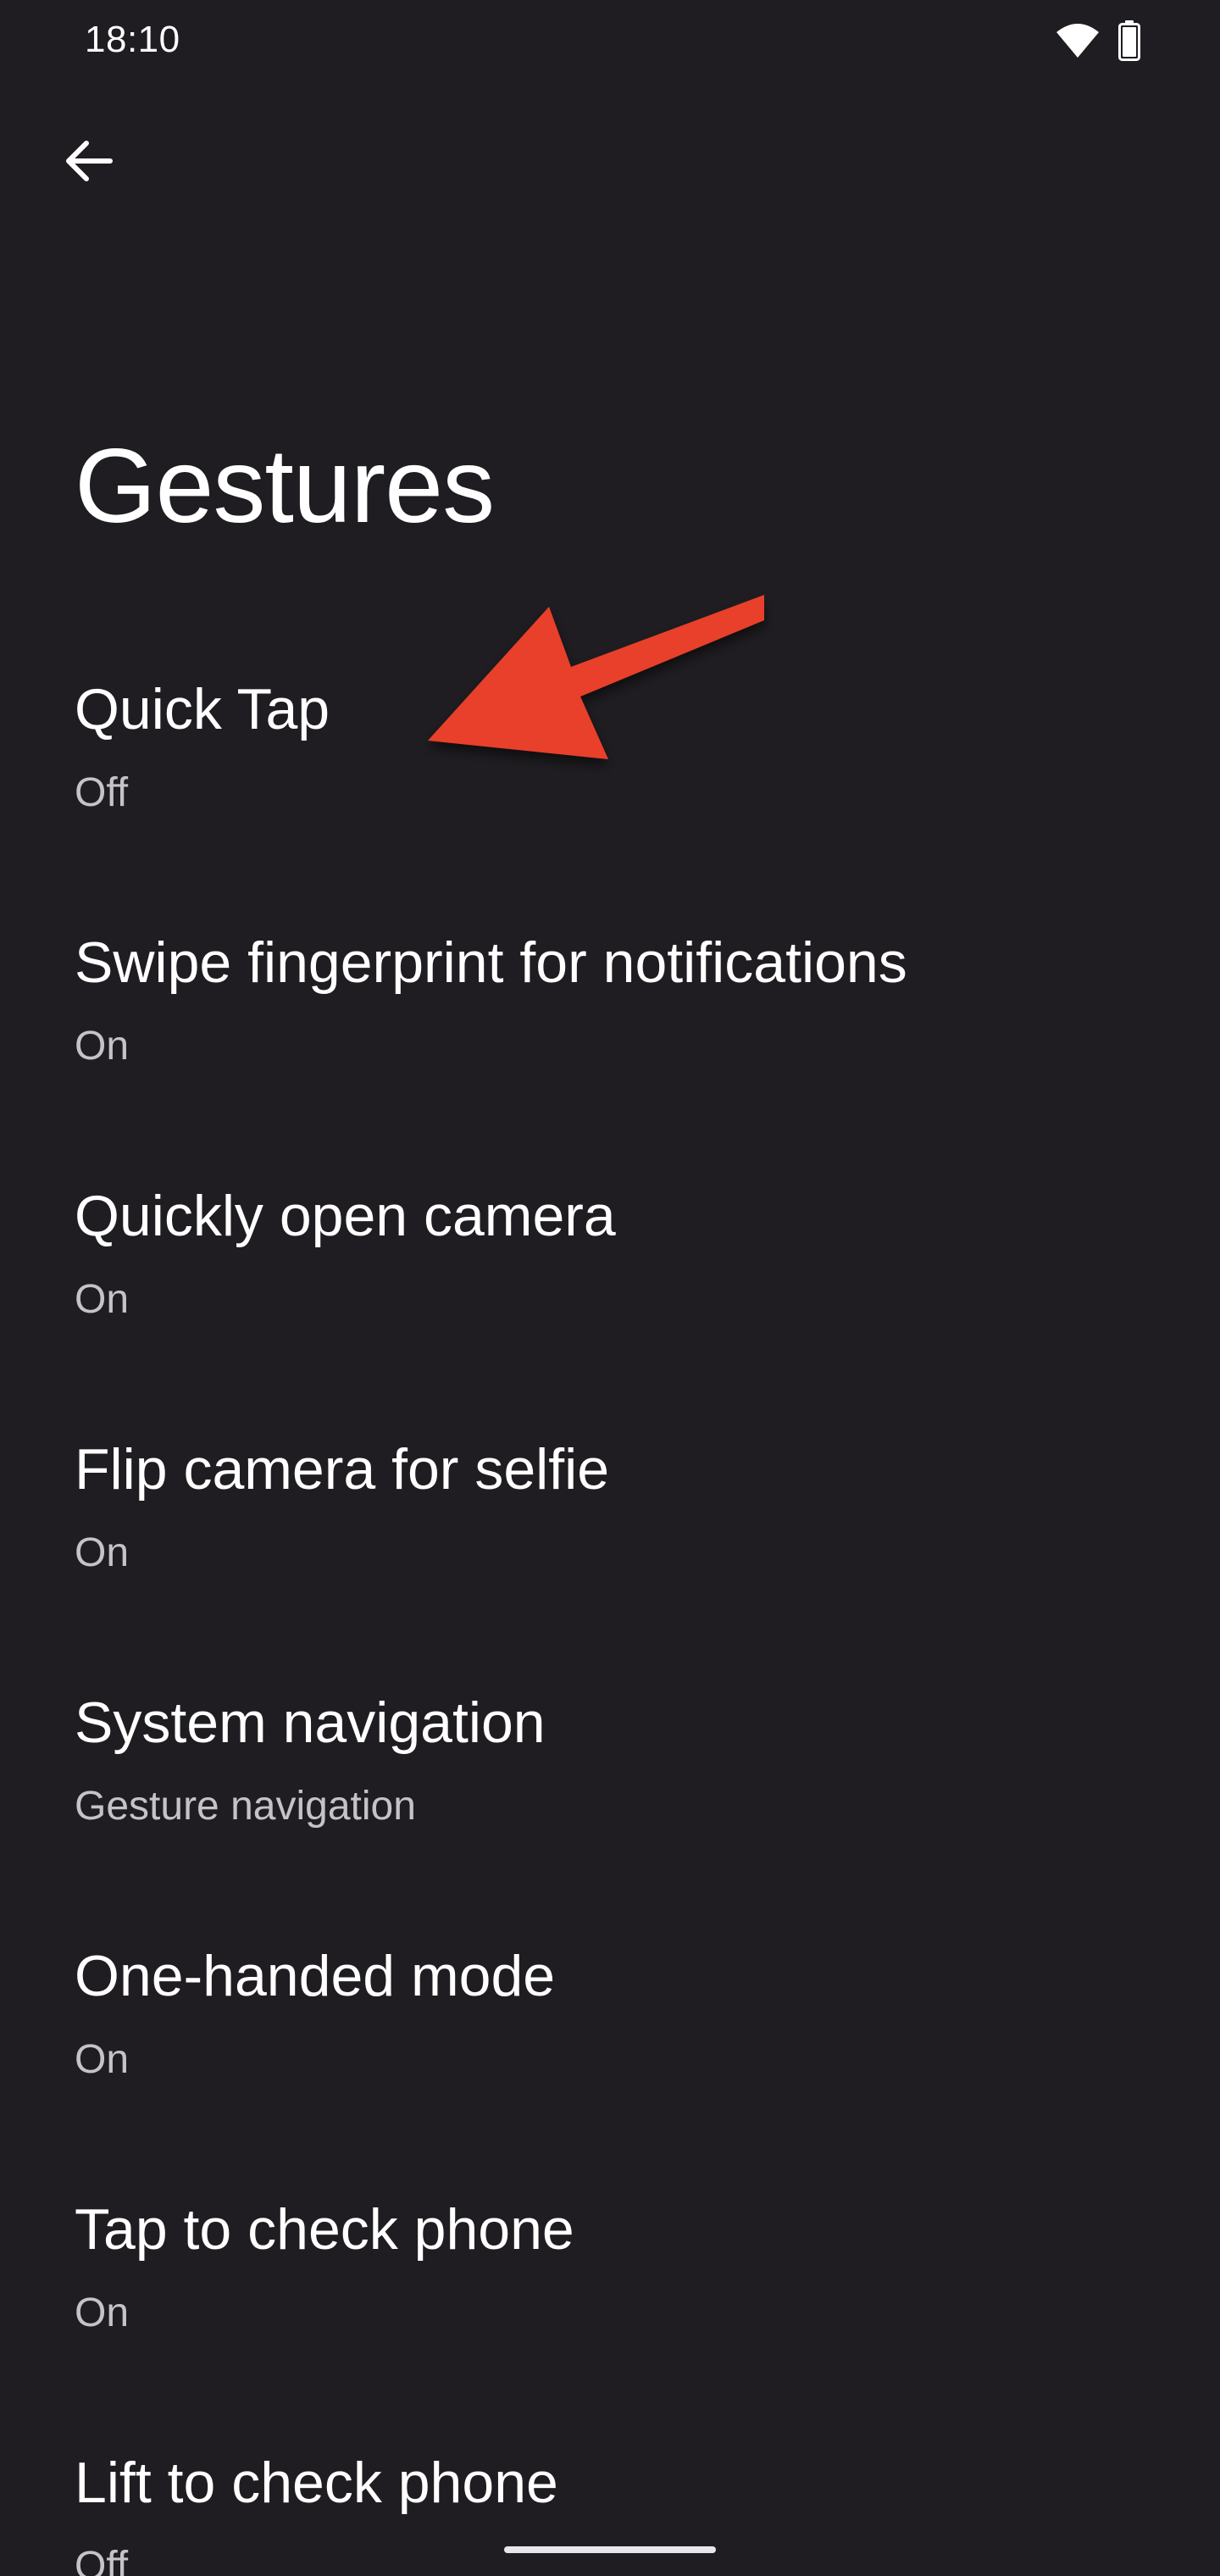 This screenshot has width=1220, height=2576. I want to click on setting-title: Lift to check phone, so click(316, 2483).